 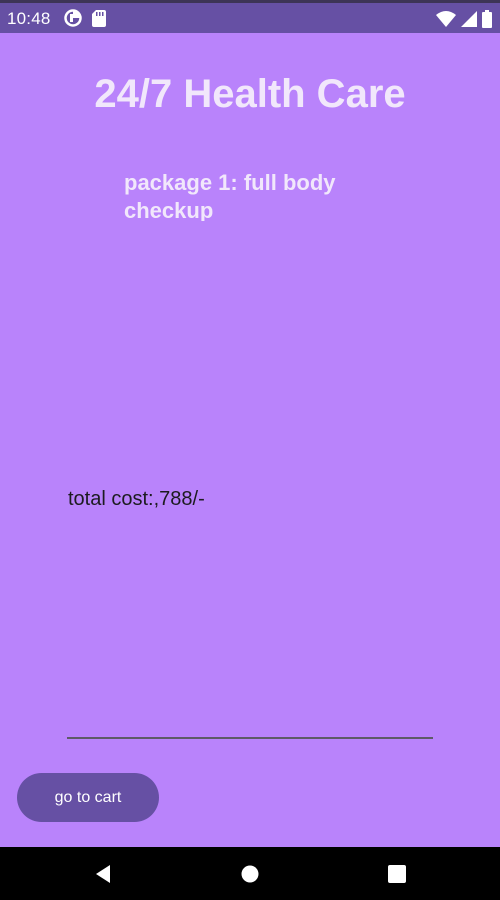 I want to click on total-cost-label: total cost:,788/-, so click(x=136, y=499).